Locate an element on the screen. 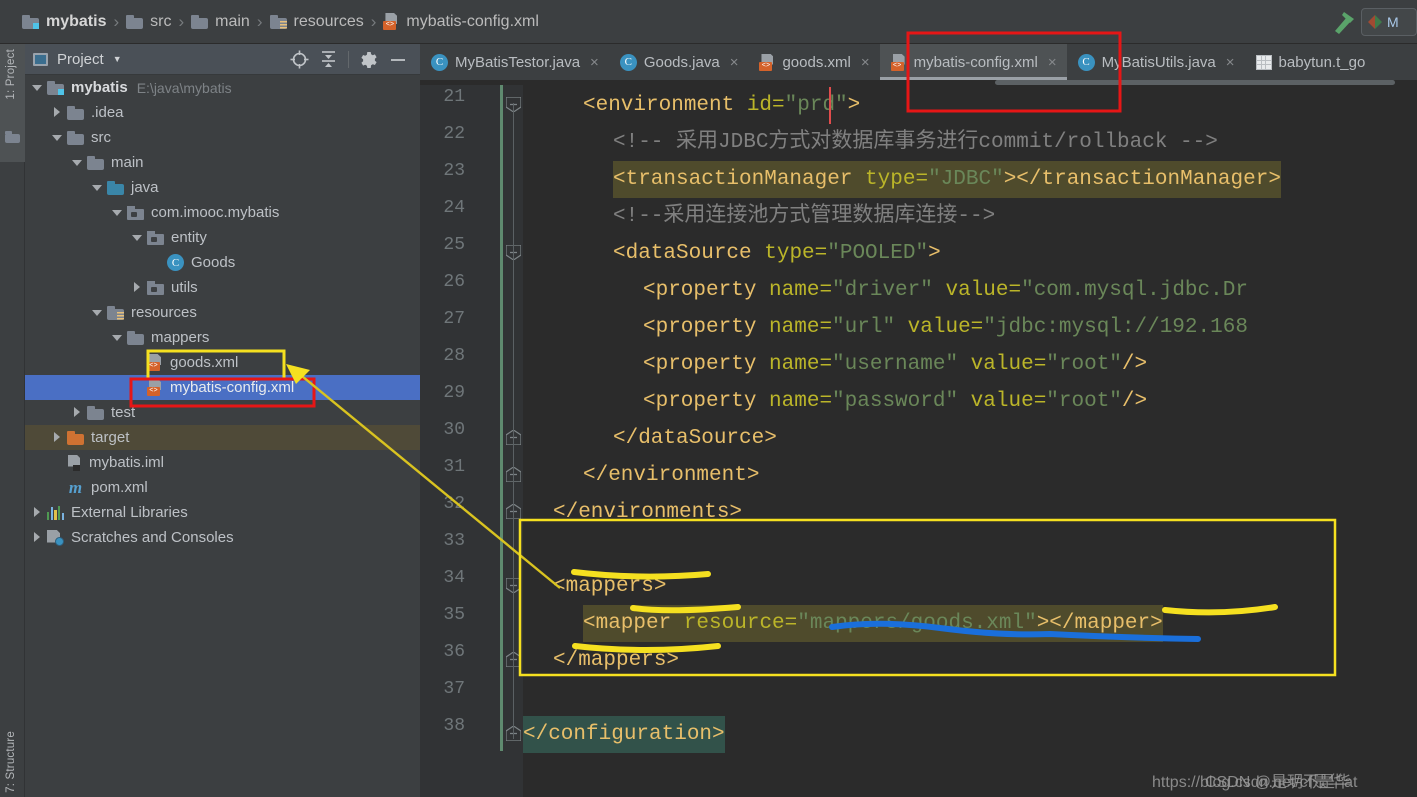  project-folder-icon is located at coordinates (55, 87).